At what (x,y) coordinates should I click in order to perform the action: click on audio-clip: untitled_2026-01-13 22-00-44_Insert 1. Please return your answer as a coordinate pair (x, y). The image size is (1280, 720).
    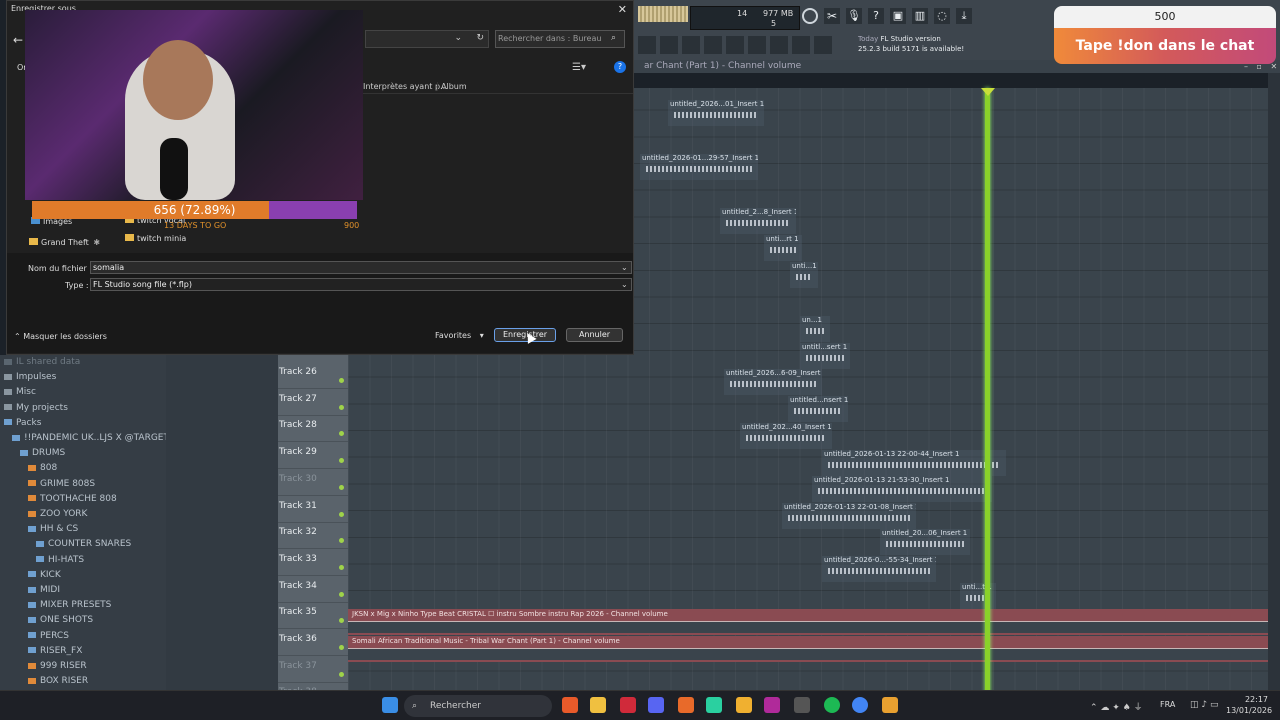
    Looking at the image, I should click on (914, 463).